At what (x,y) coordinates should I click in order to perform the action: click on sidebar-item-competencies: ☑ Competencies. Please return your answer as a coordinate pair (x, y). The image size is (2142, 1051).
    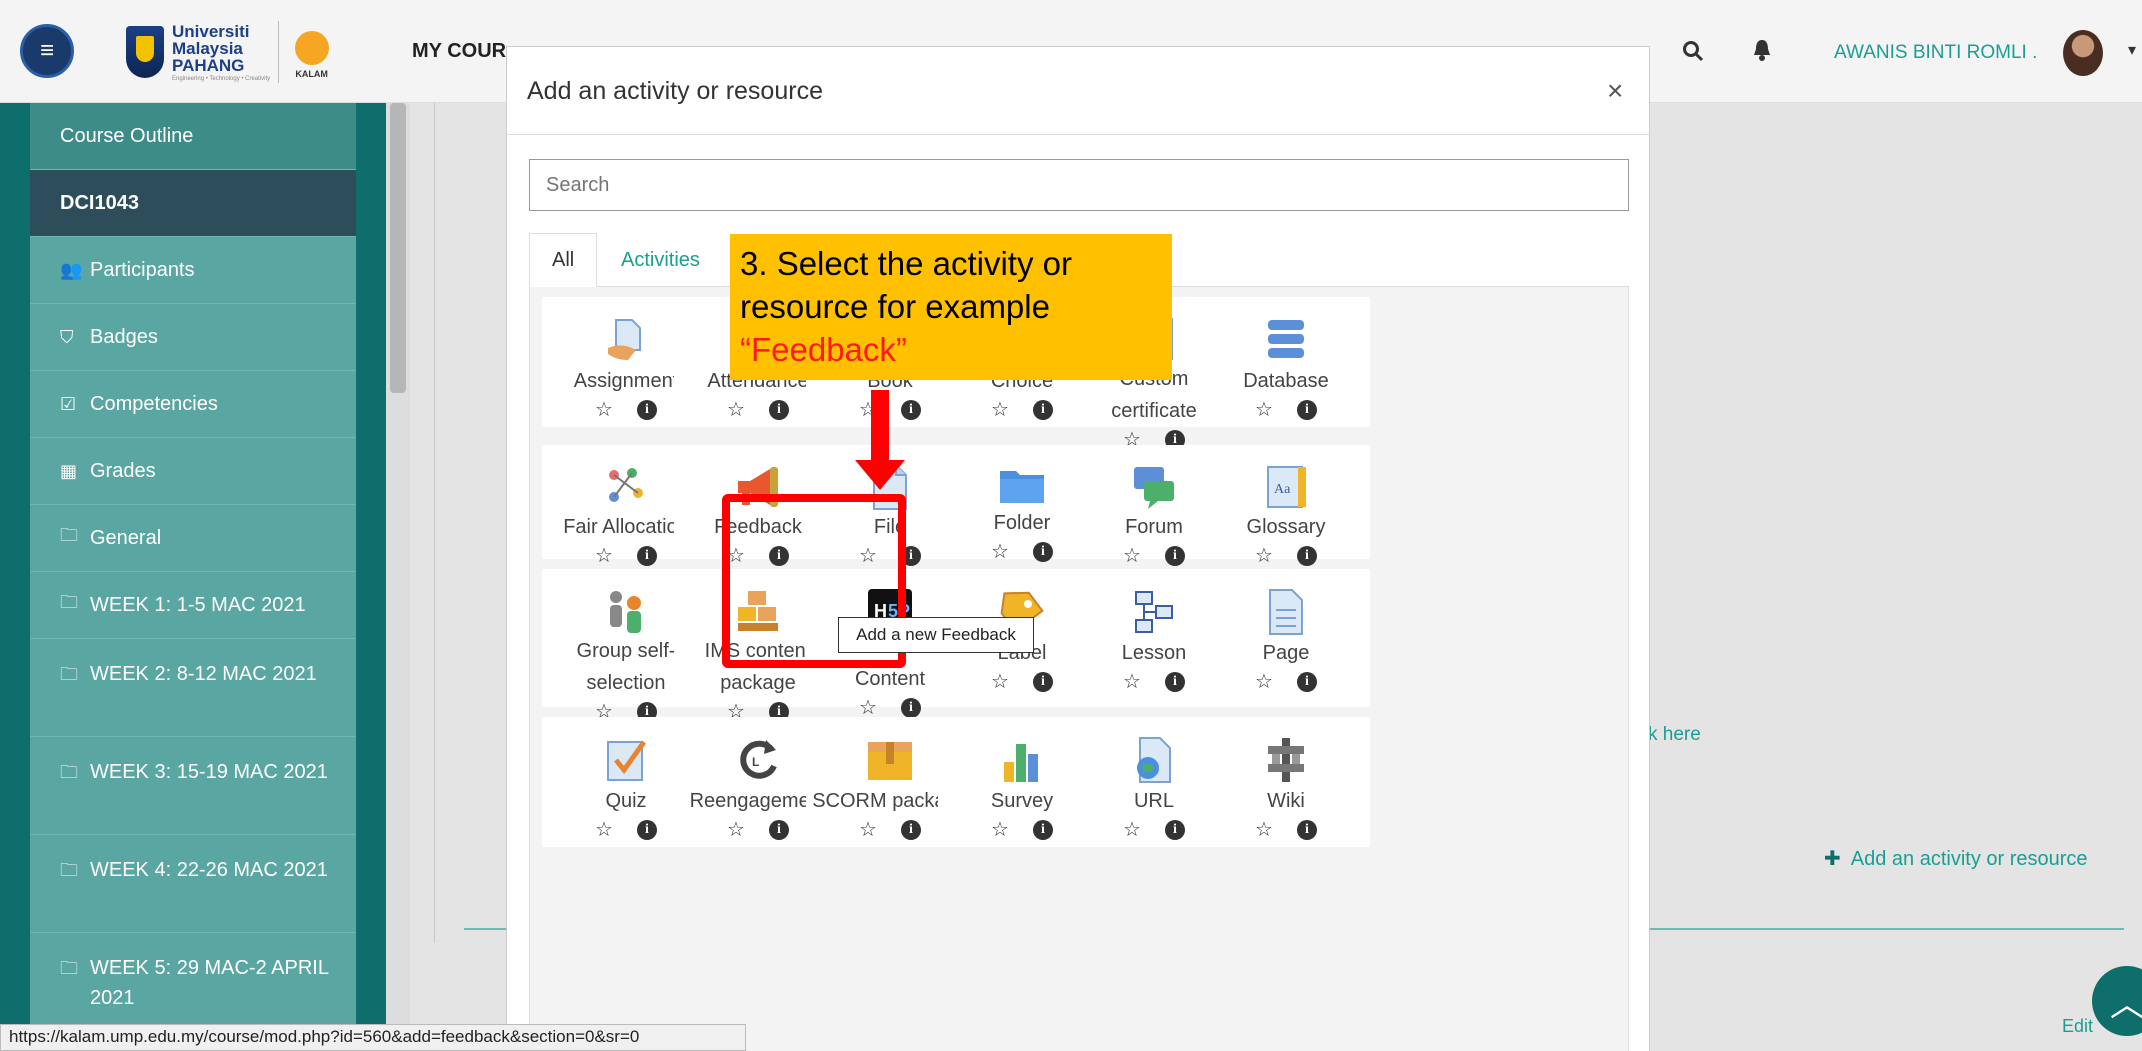
    Looking at the image, I should click on (193, 404).